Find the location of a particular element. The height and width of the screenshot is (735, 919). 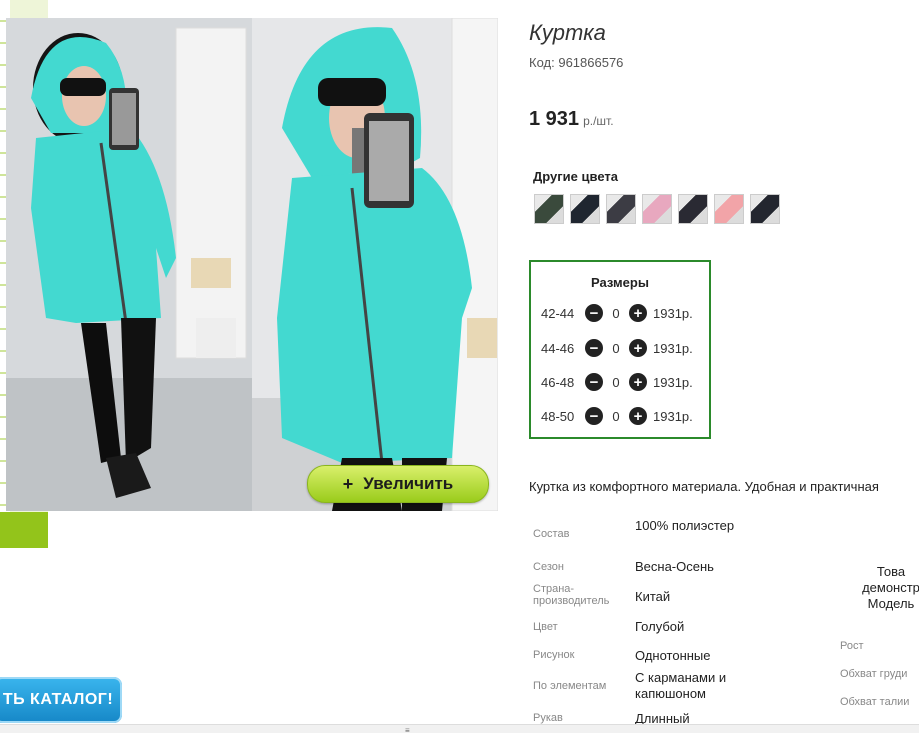

size-row: 42-44 − 0 + 1931р. is located at coordinates (617, 313).